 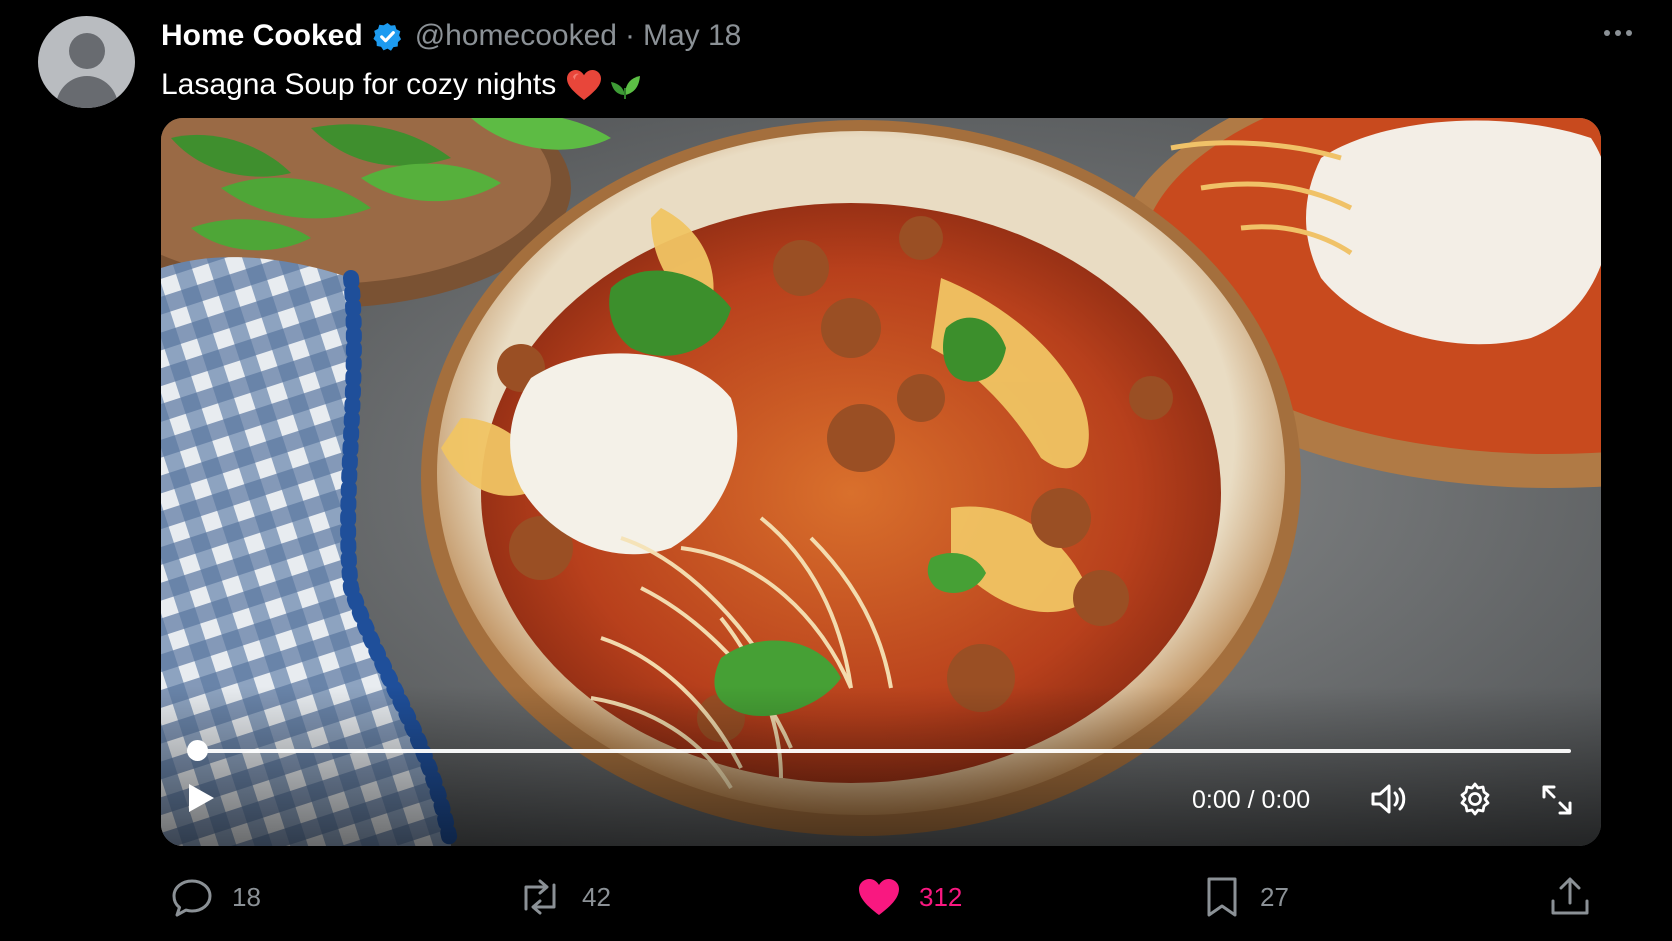 I want to click on reply-count: 18, so click(x=246, y=896).